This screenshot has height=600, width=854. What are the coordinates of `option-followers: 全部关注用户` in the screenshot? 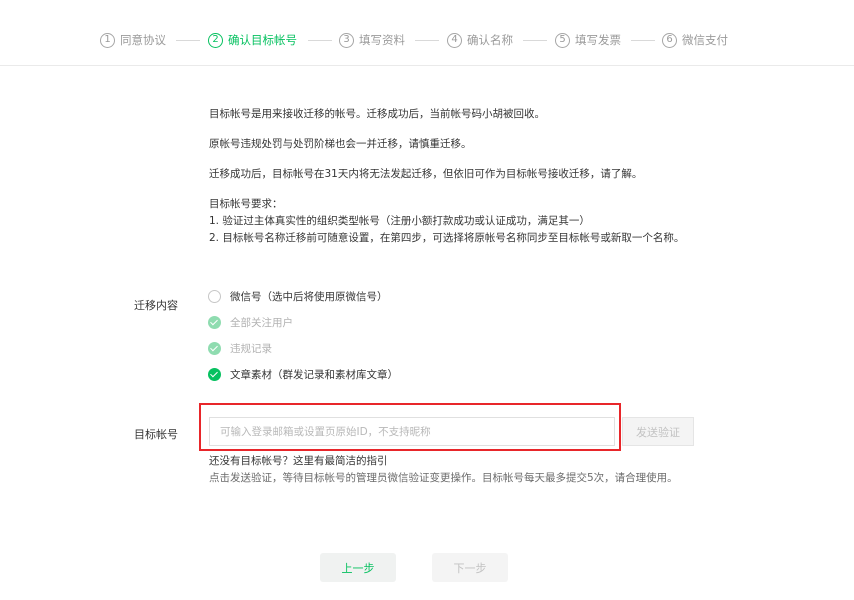 It's located at (250, 322).